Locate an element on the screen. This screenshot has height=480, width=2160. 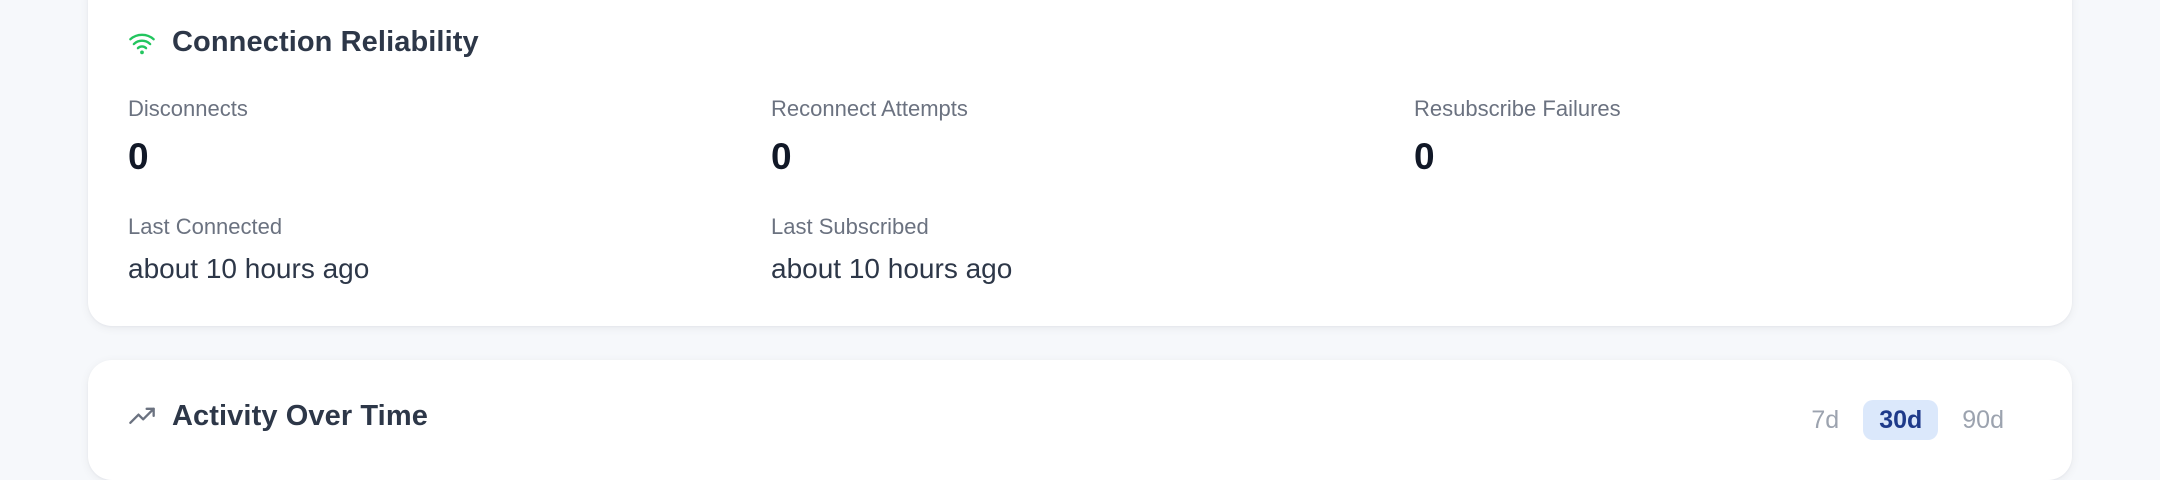
stat-disconnects: Disconnects 0 is located at coordinates (188, 135).